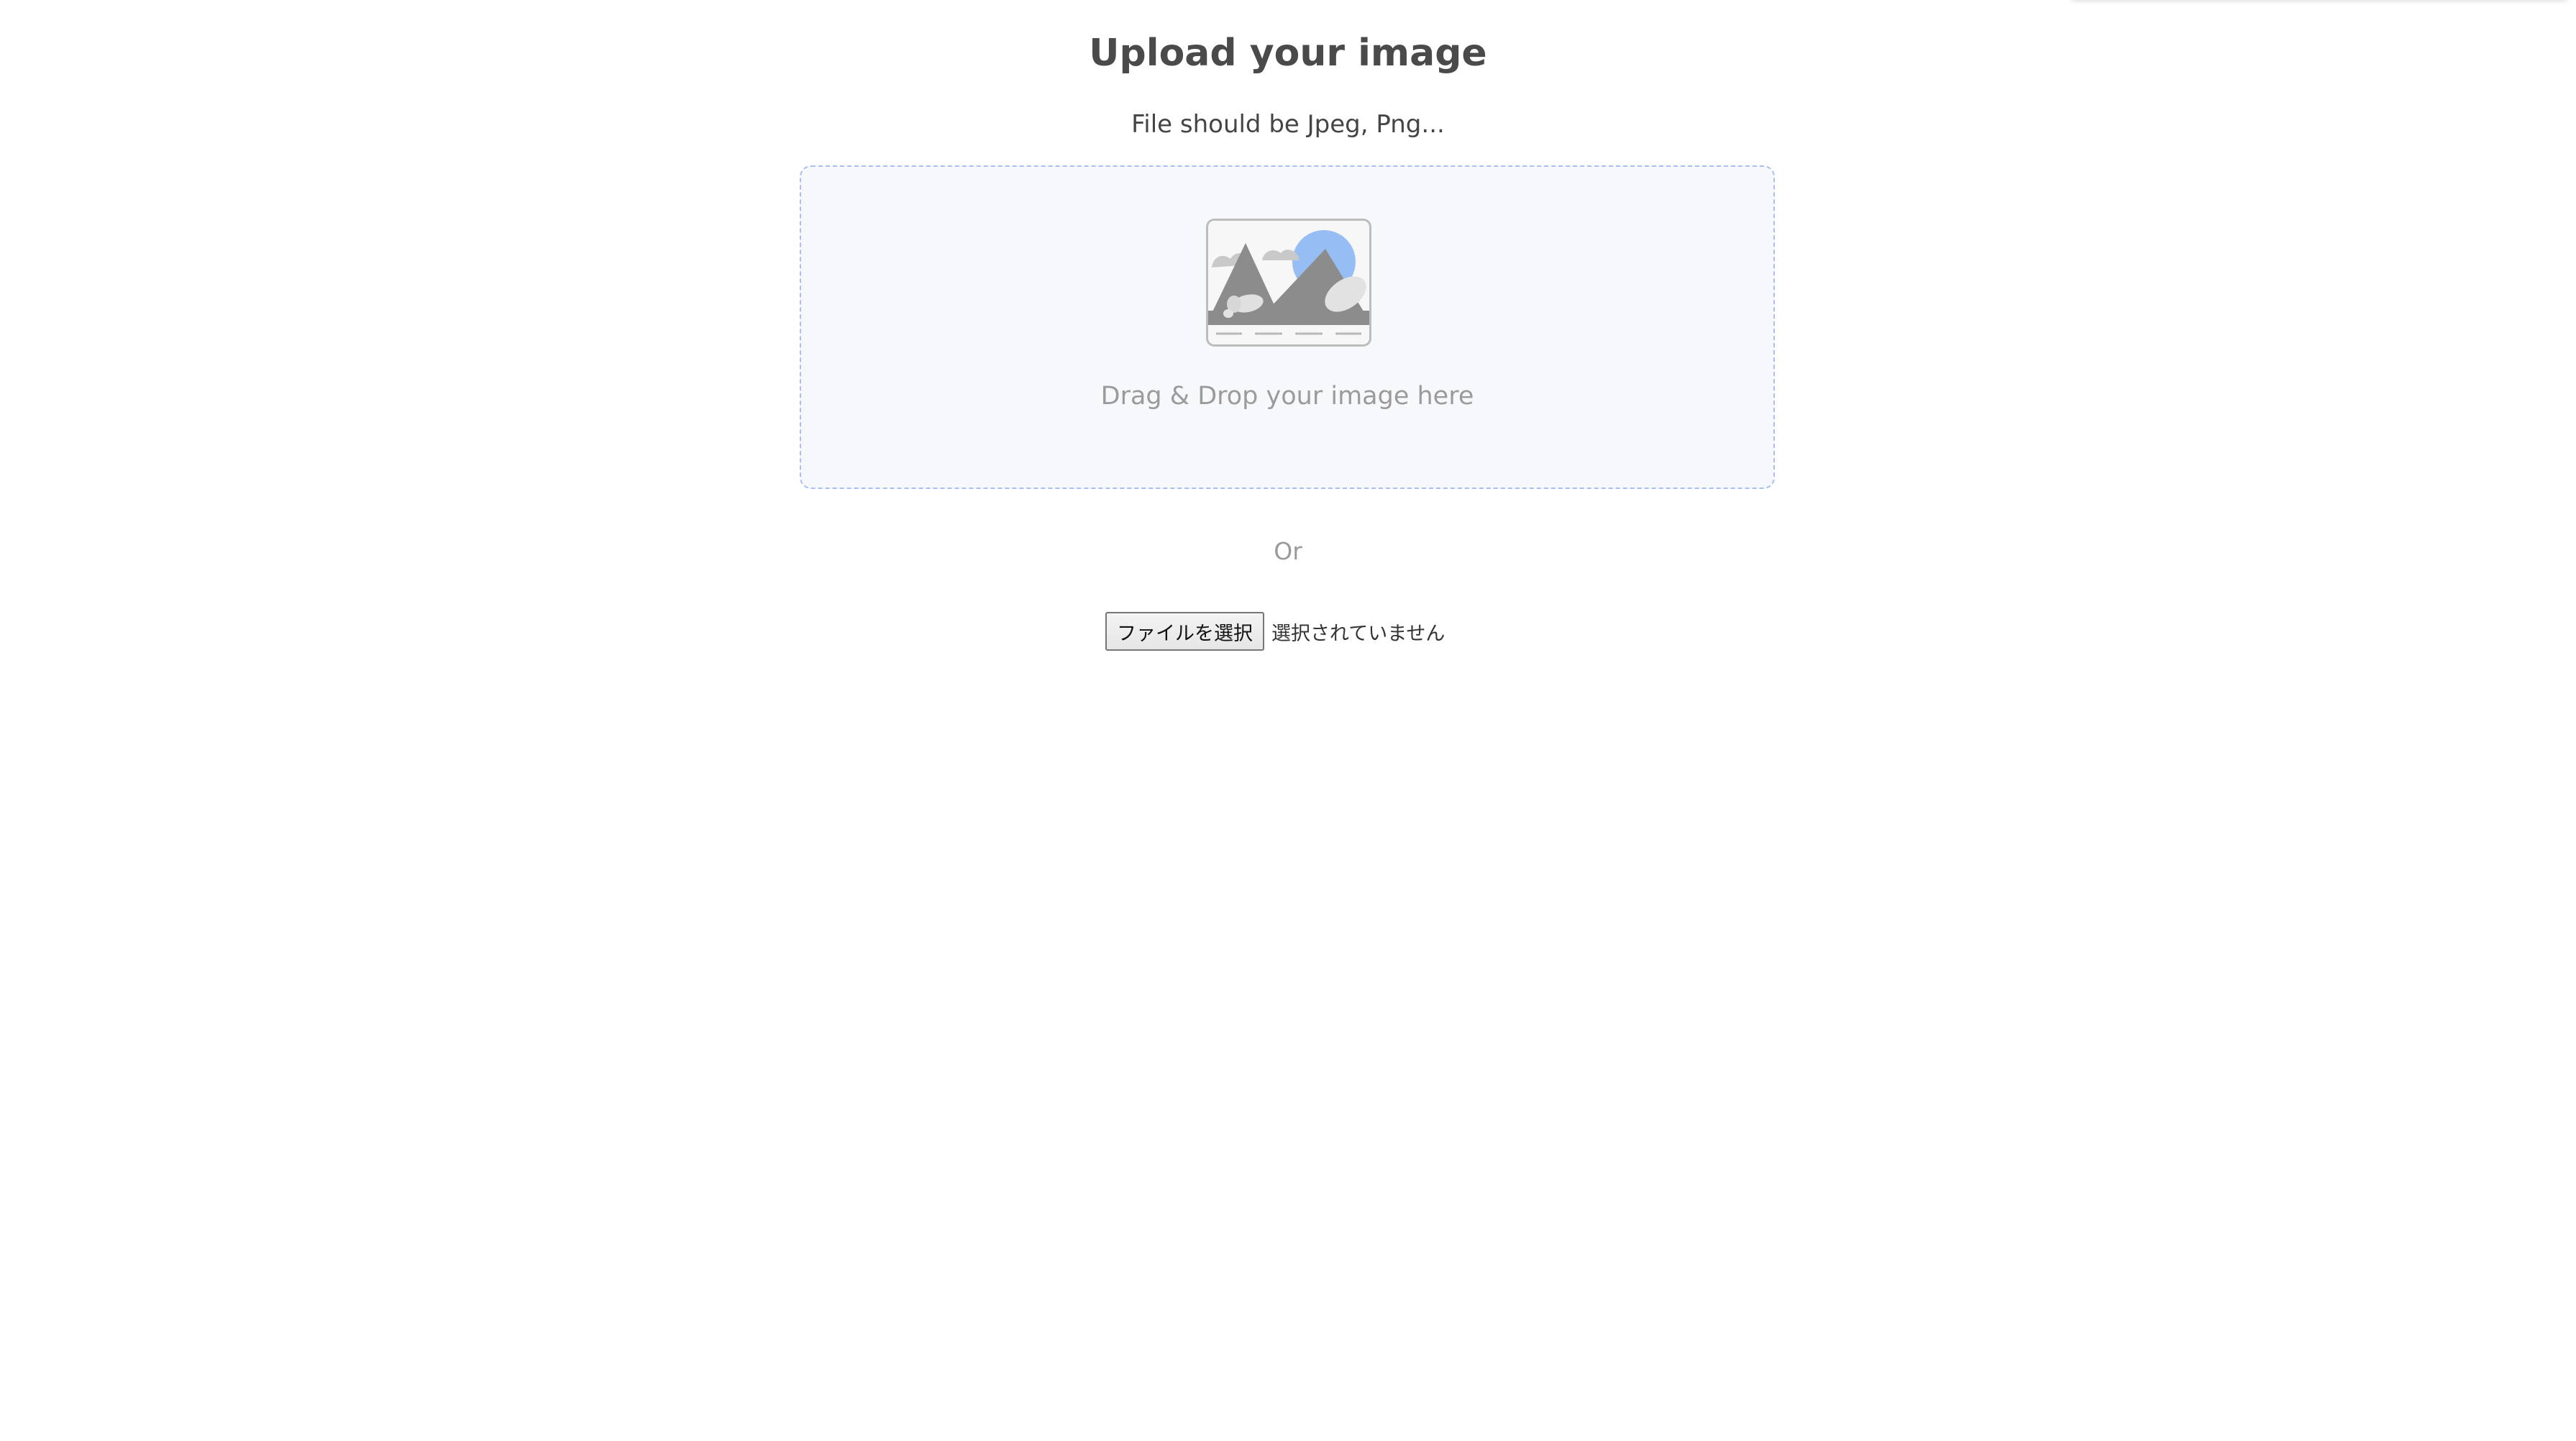 The image size is (2576, 1441). I want to click on no-file-selected-text: 選択されていません, so click(1358, 633).